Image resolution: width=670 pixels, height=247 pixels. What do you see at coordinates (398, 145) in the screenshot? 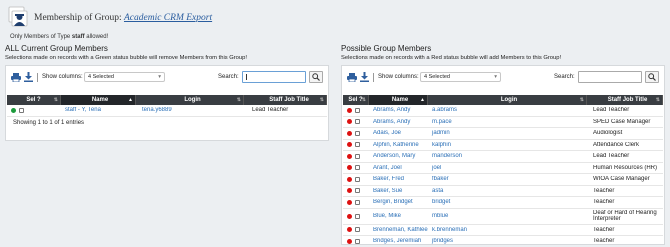
I see `member-name: Alphin, Katherine` at bounding box center [398, 145].